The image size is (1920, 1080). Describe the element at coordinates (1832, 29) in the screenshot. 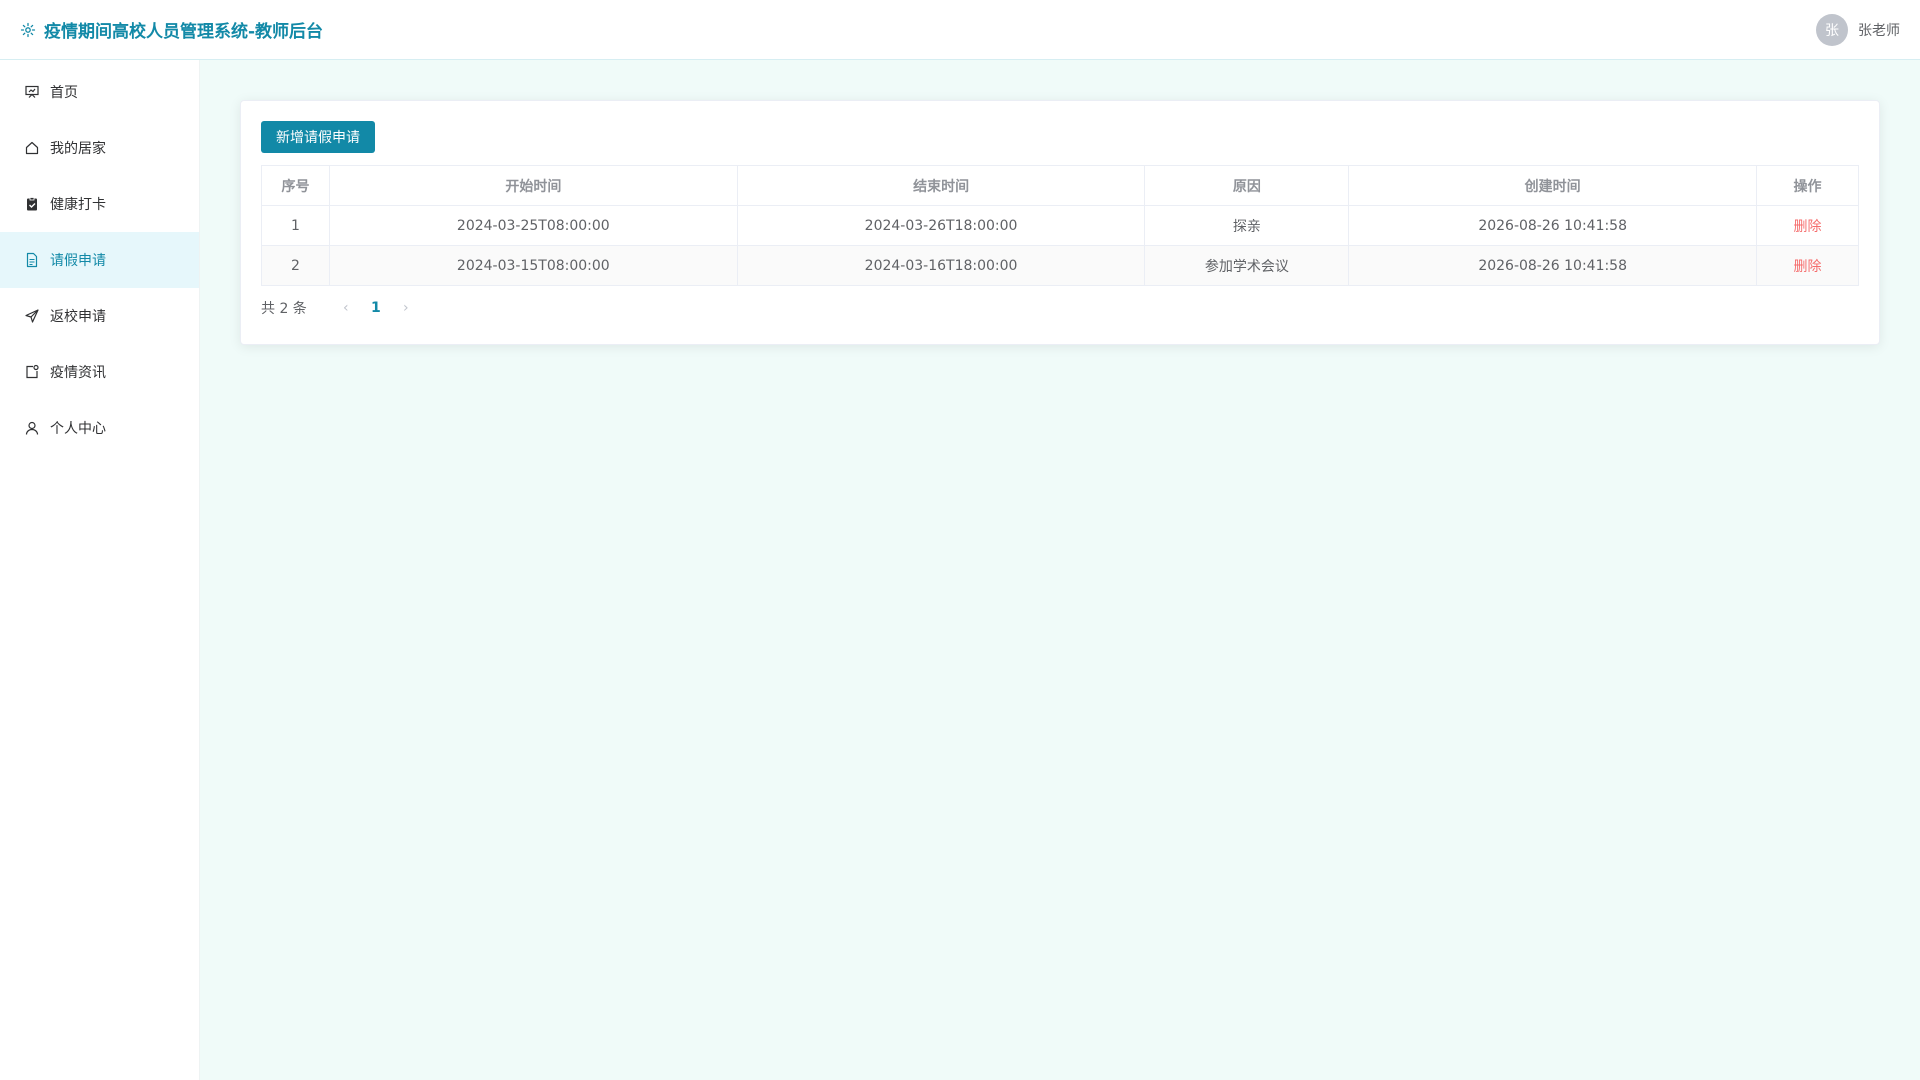

I see `avatar: 张` at that location.